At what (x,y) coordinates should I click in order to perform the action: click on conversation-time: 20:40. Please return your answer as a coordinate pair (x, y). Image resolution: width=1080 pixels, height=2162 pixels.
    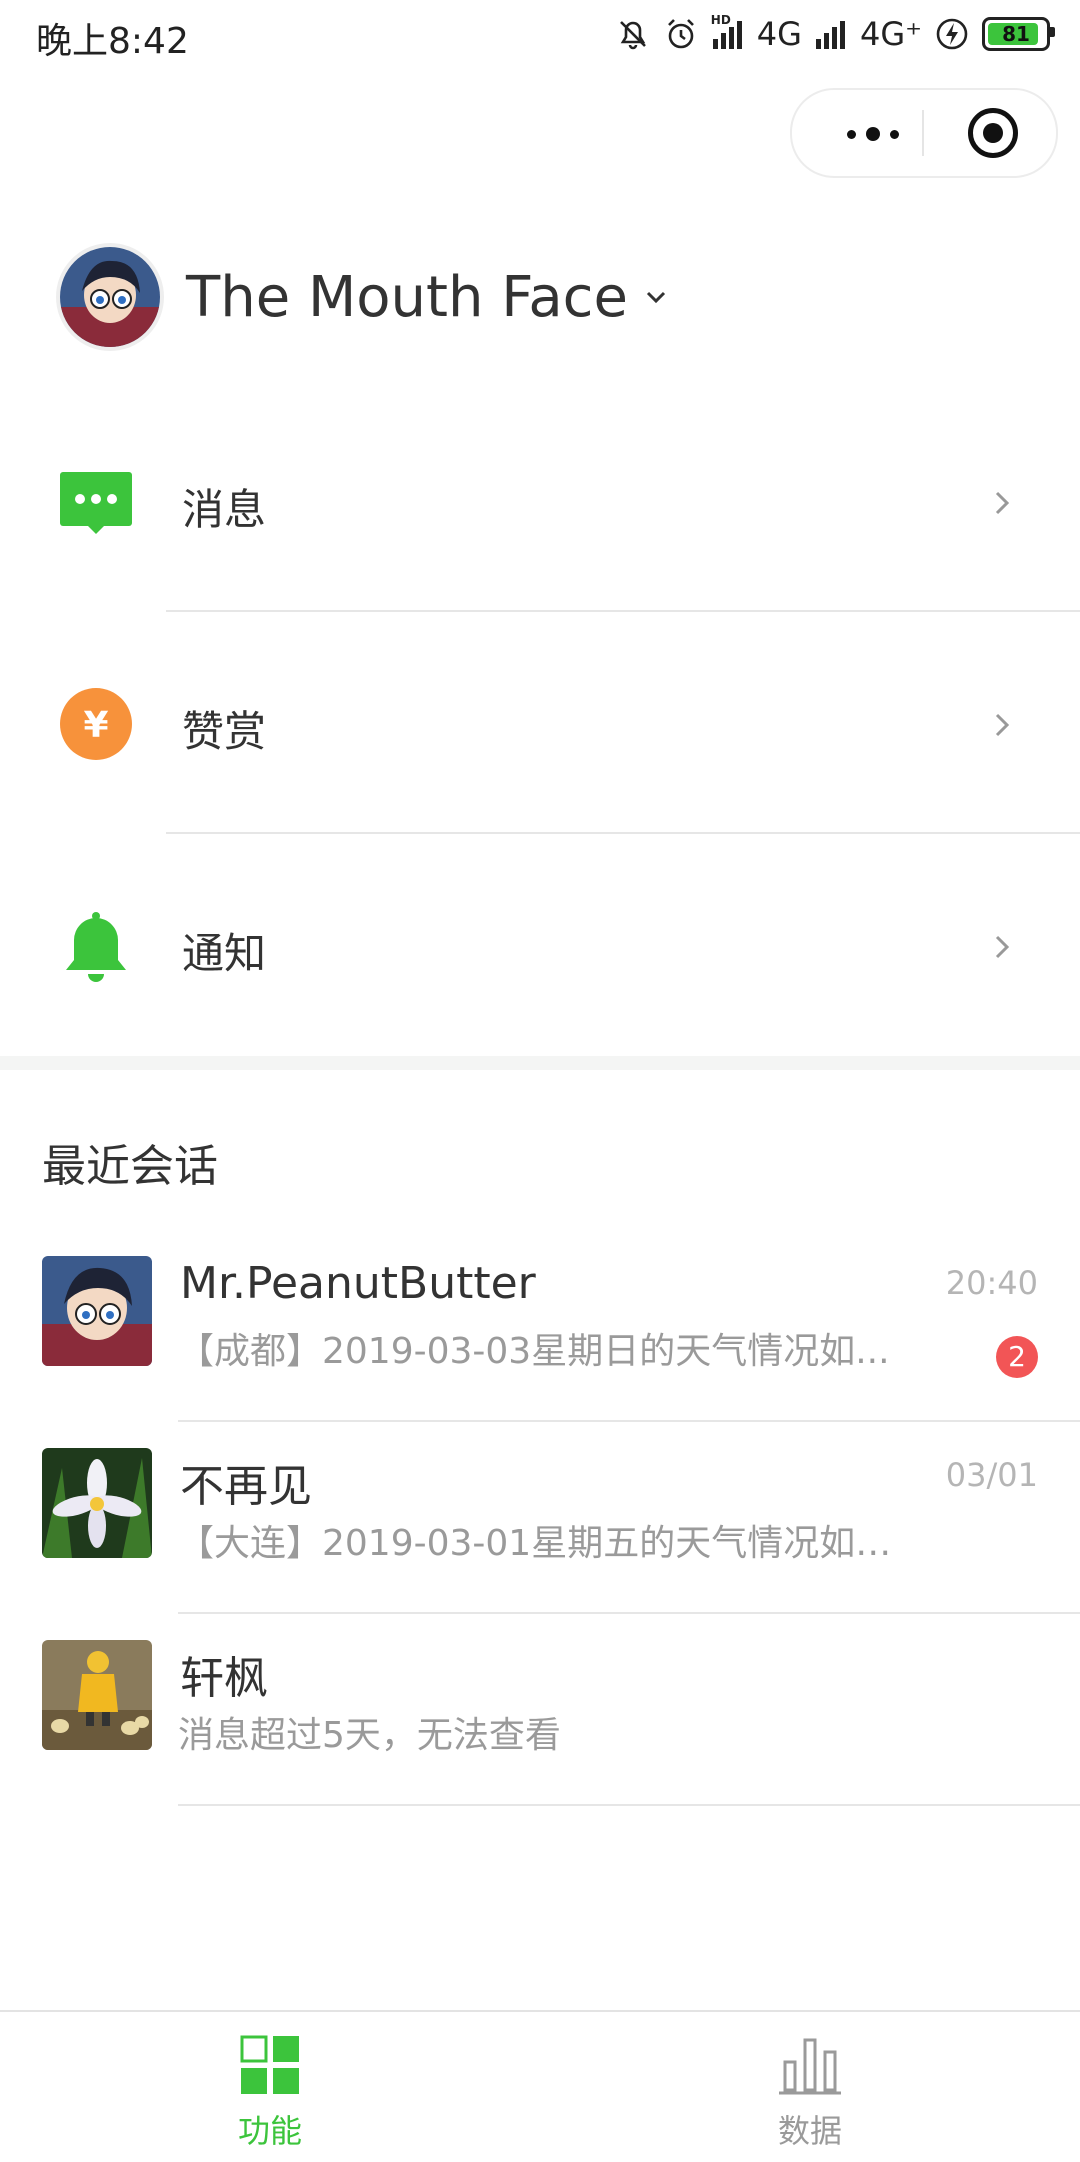
    Looking at the image, I should click on (991, 1283).